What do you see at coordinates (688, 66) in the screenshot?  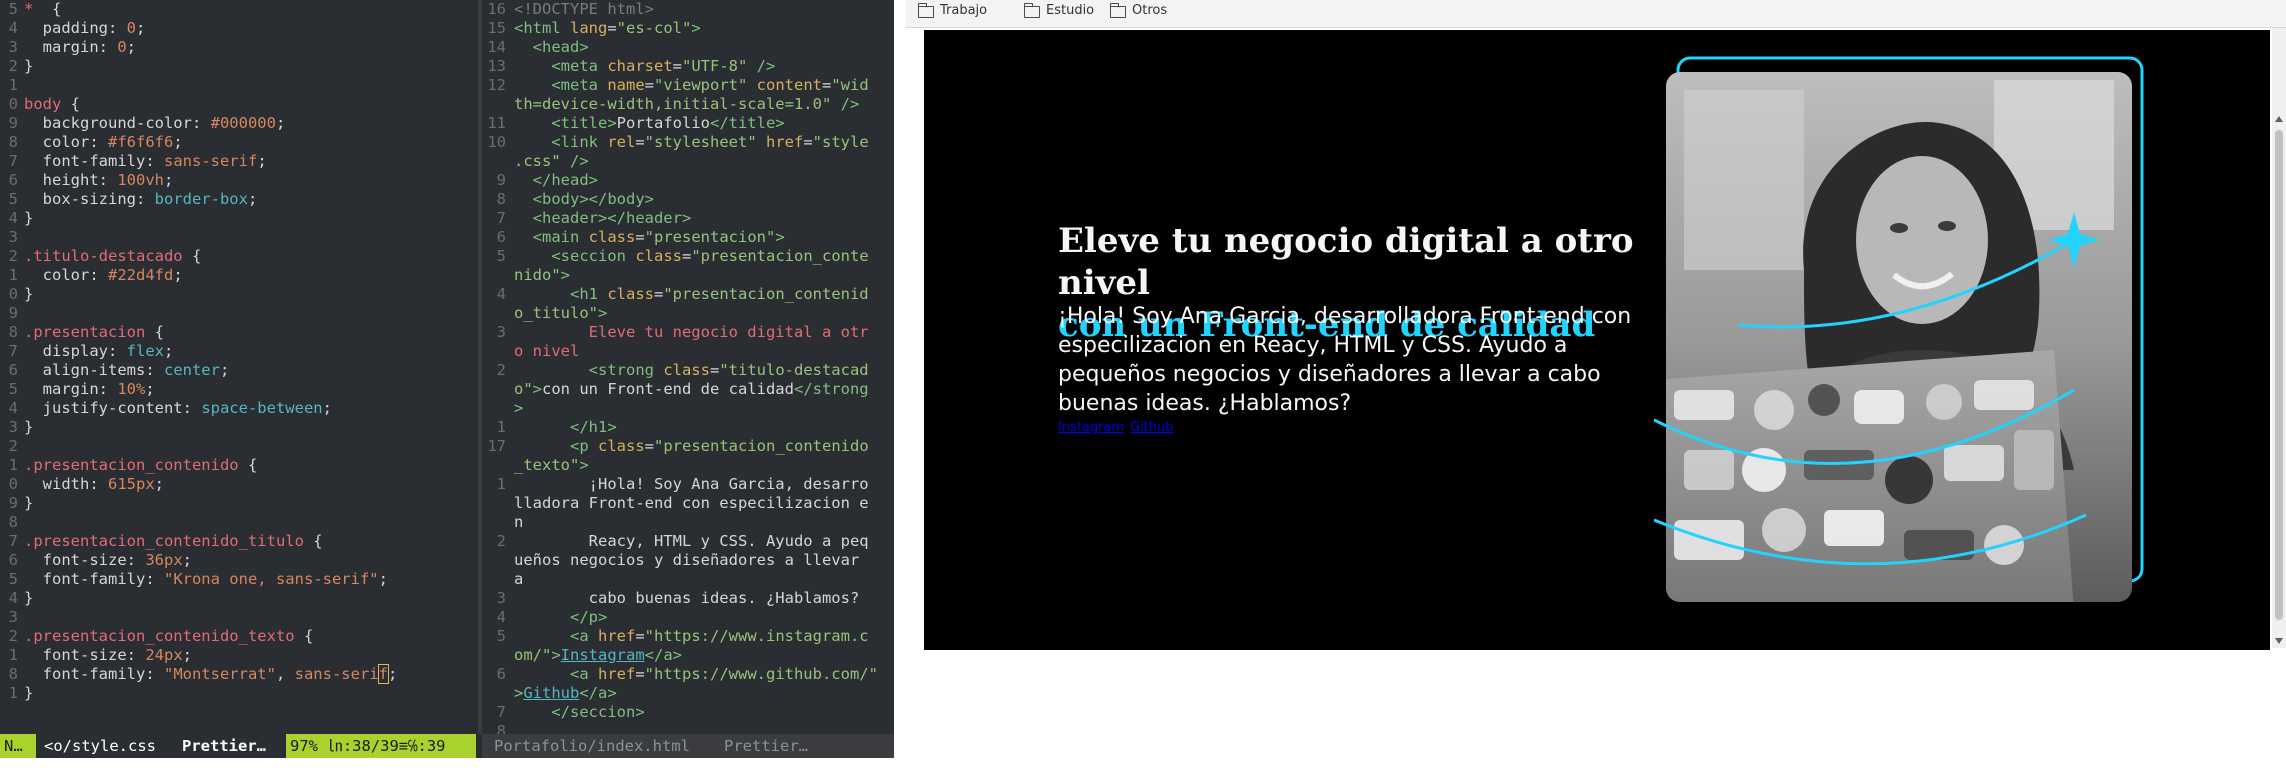 I see `code-line: 13 <meta charset="UTF-8" />` at bounding box center [688, 66].